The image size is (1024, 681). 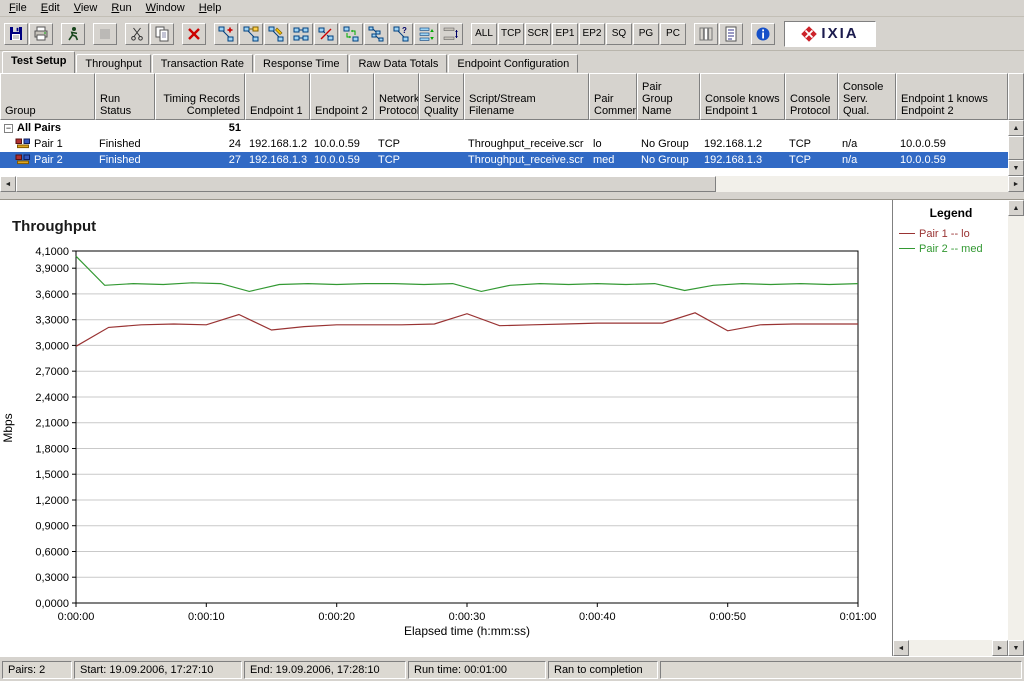 I want to click on legend-vertical-scrollbar: ▲ ▼, so click(x=1016, y=428).